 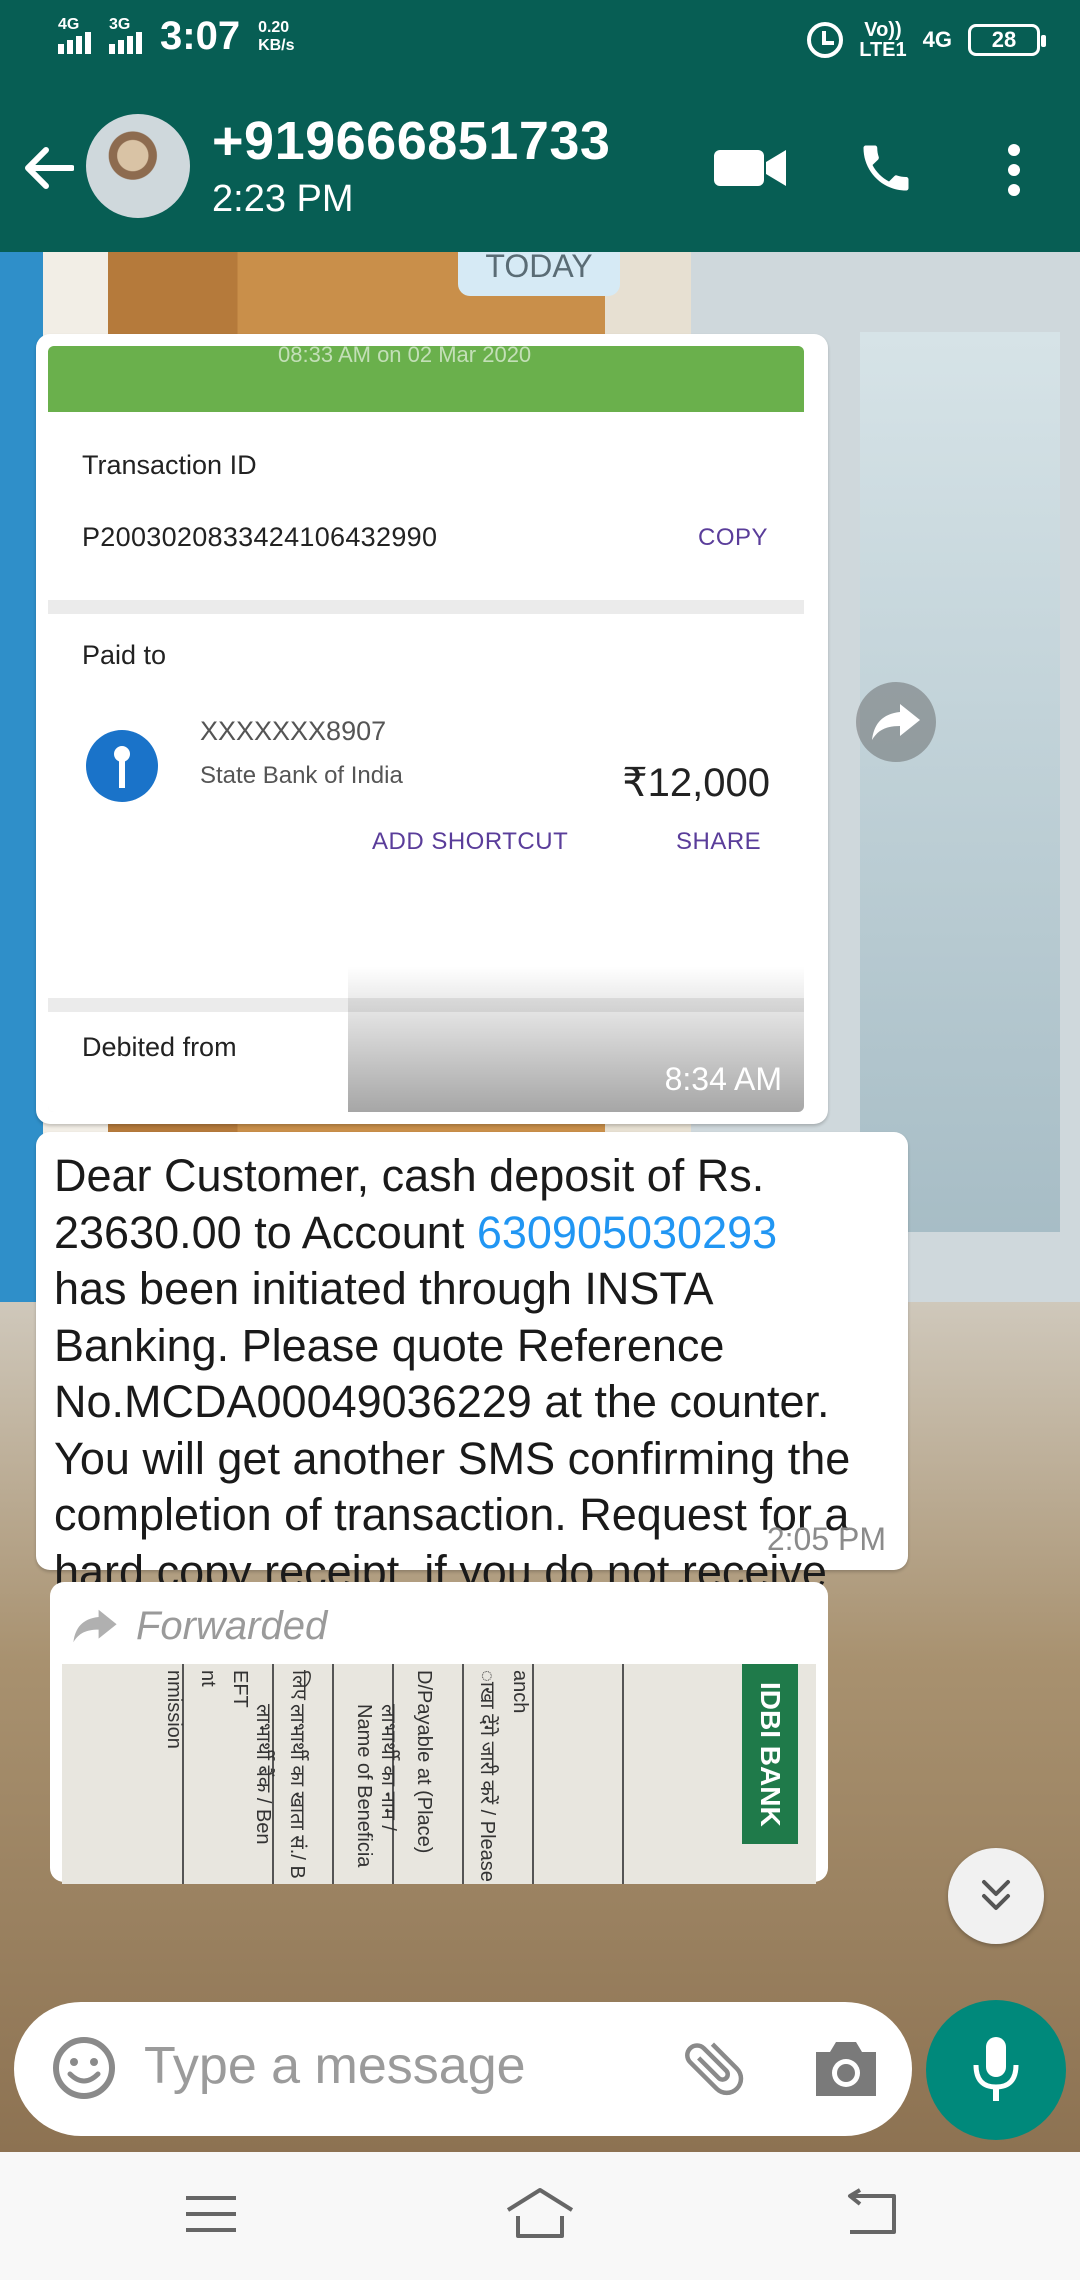 I want to click on contact-info: +919666851733 2:23 PM, so click(x=411, y=165).